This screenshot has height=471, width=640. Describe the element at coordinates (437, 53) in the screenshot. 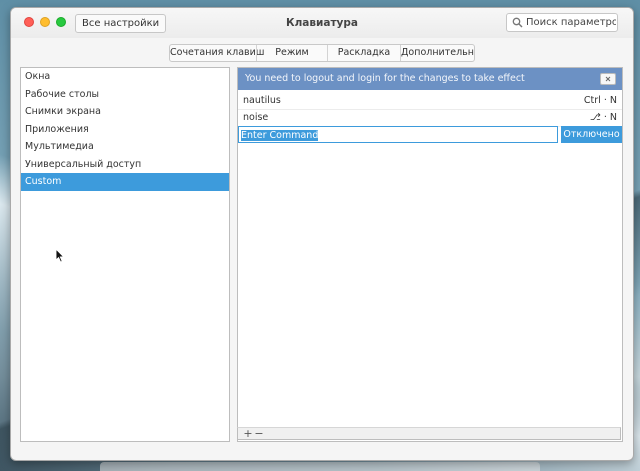

I see `tab-advanced: Дополнительно` at that location.